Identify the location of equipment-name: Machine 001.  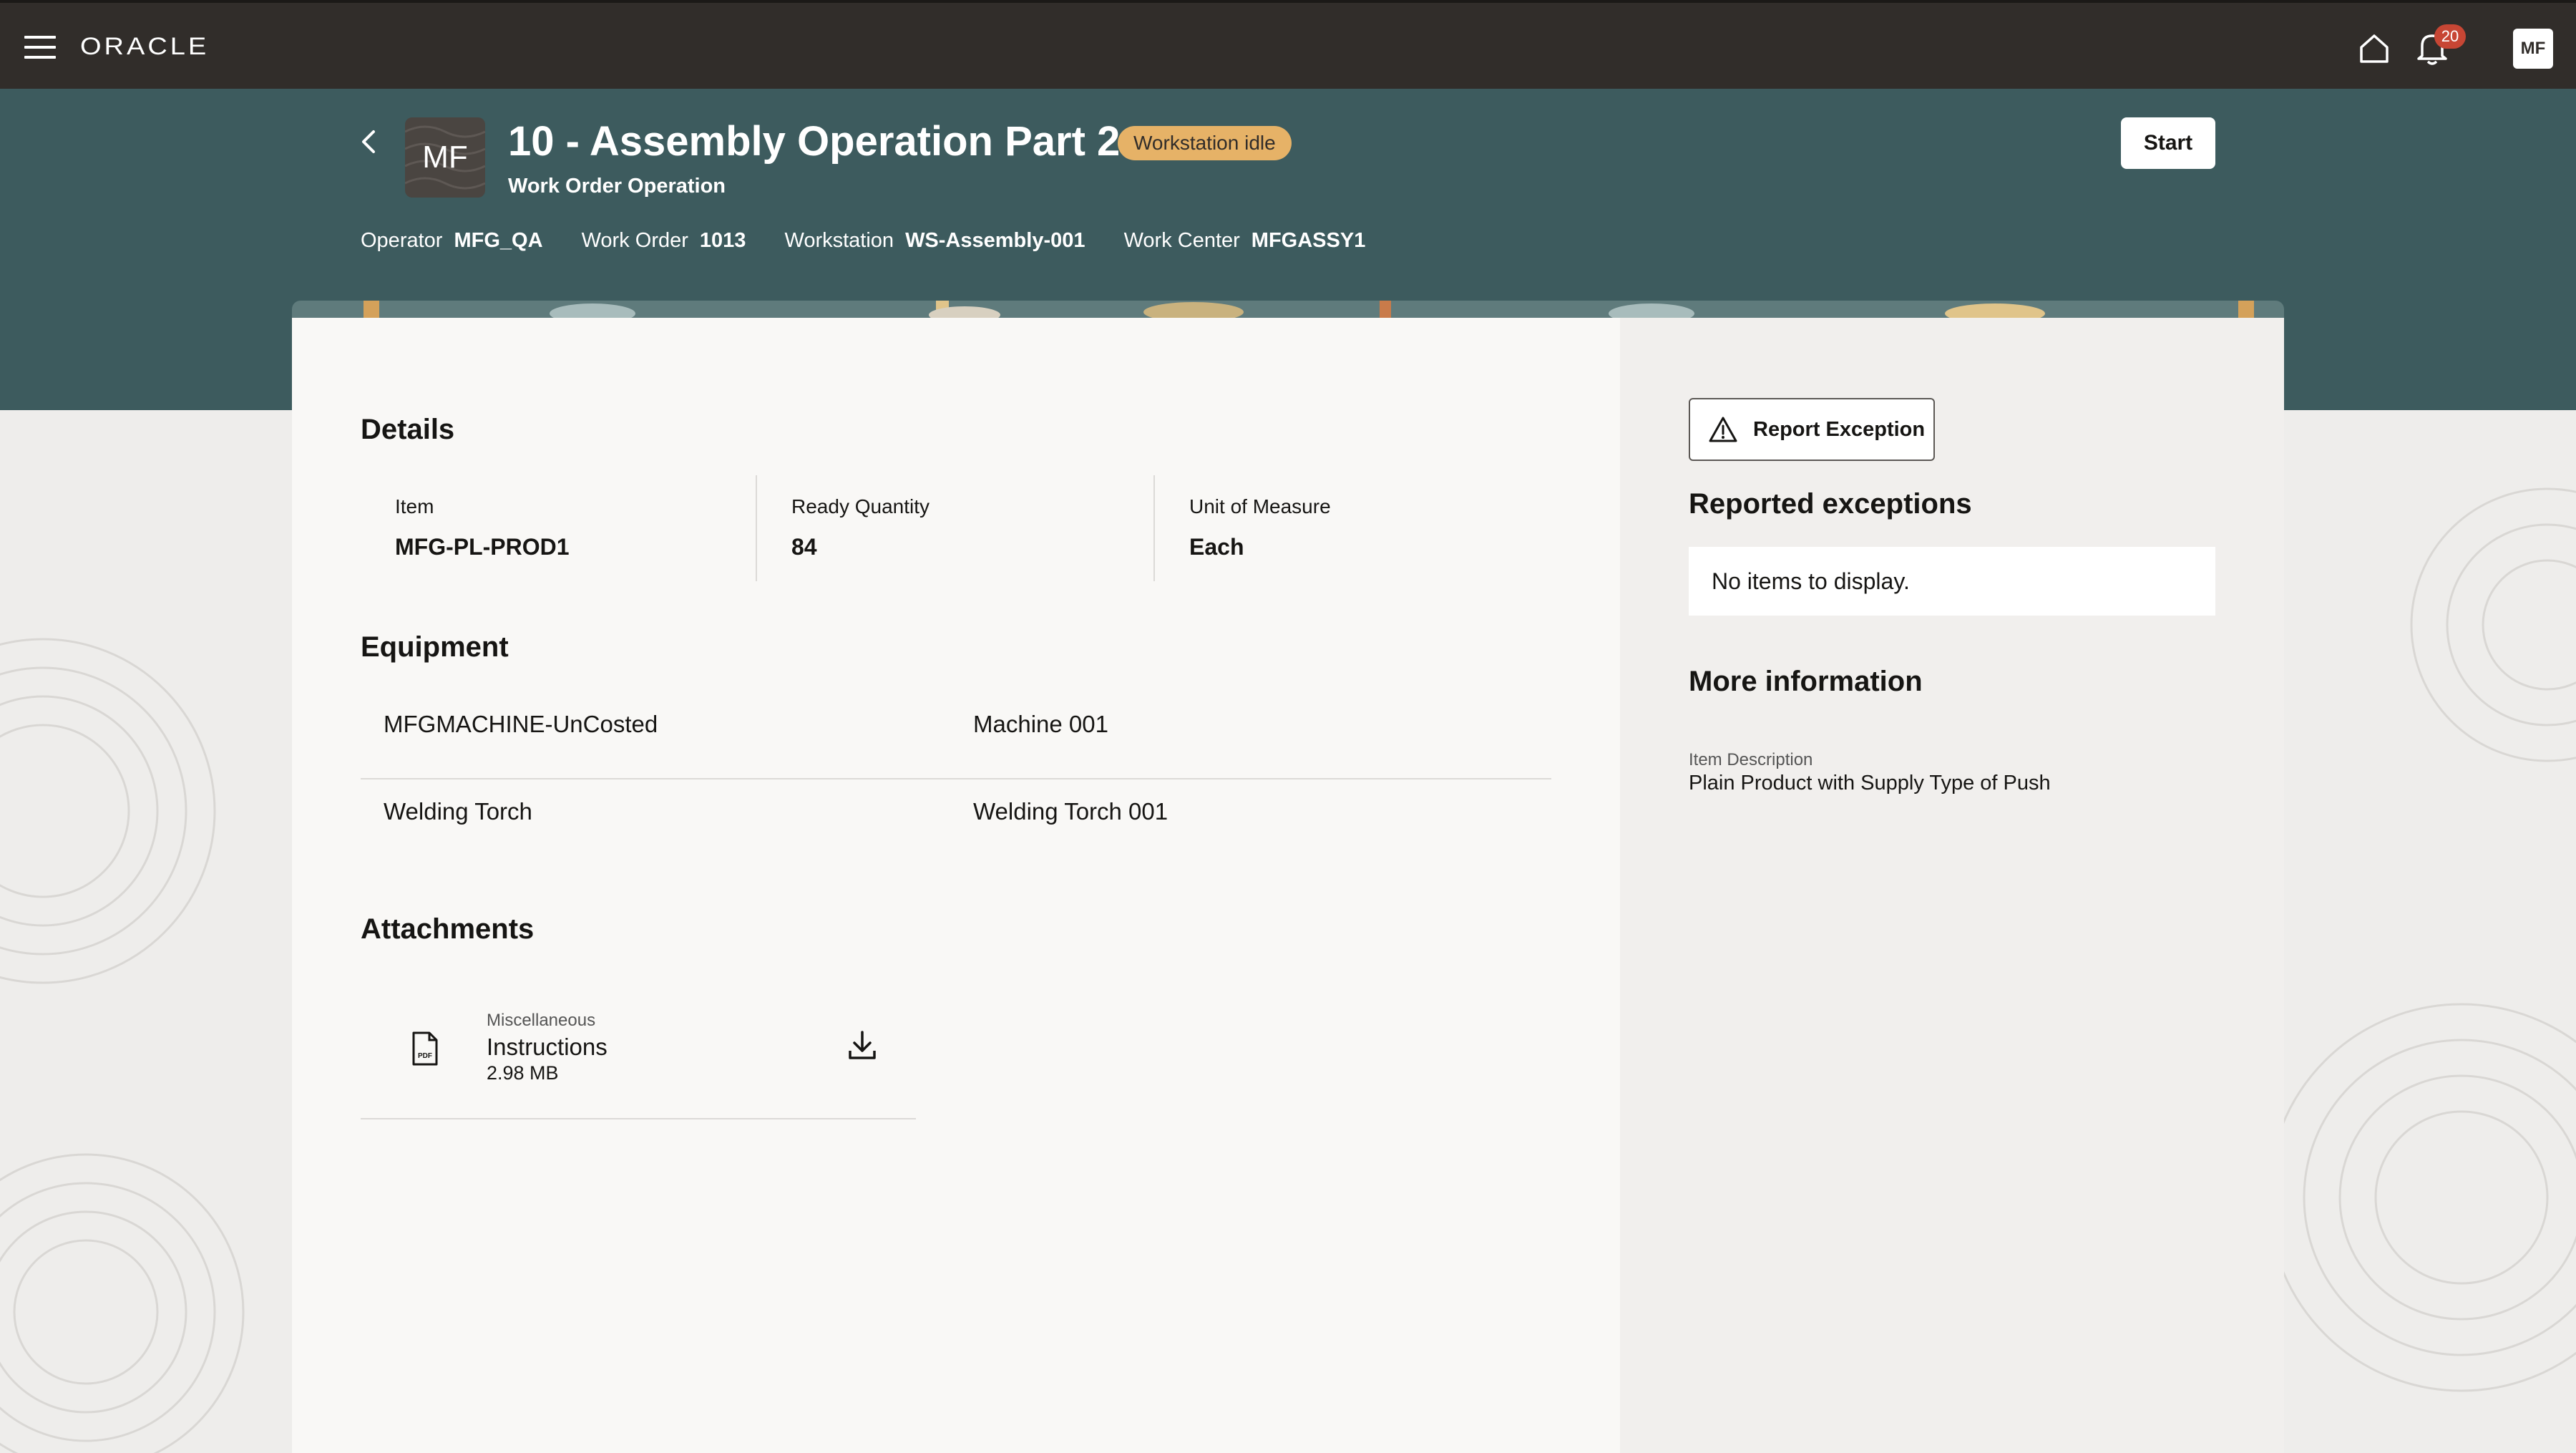
(1040, 724).